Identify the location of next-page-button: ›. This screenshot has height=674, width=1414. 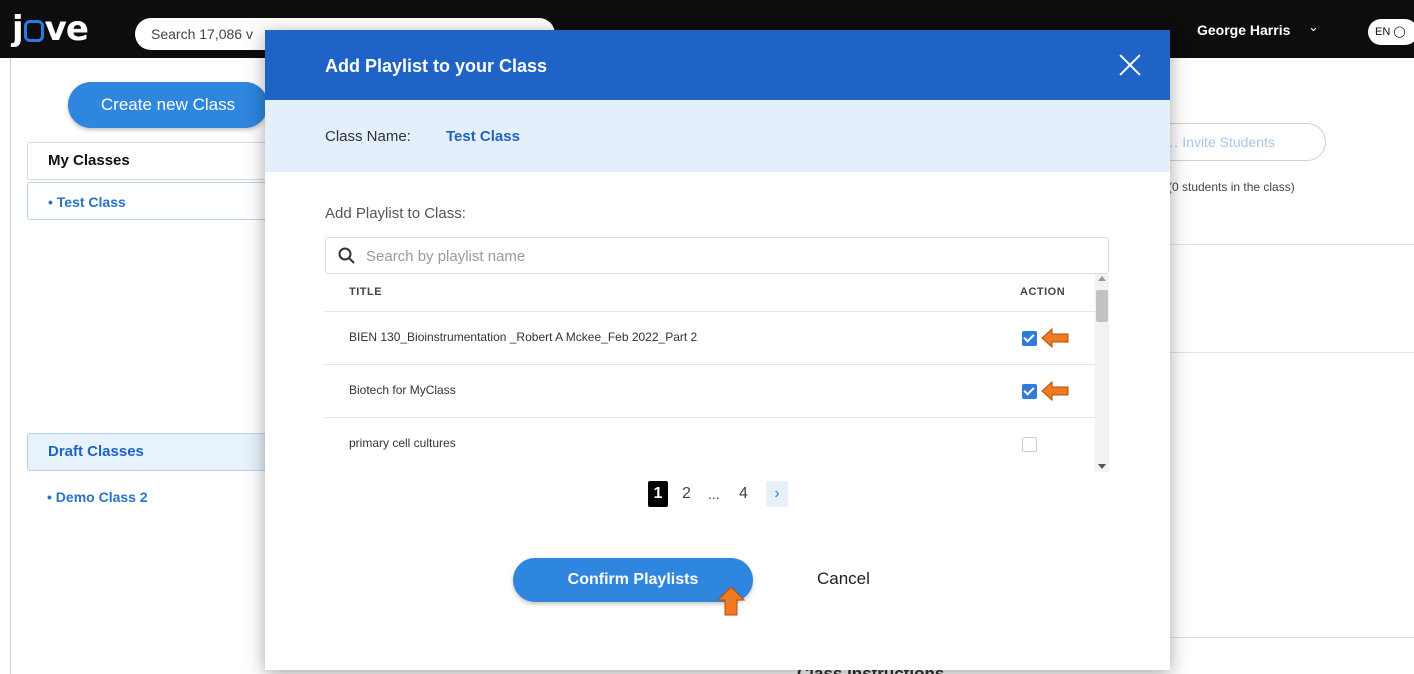
(777, 494).